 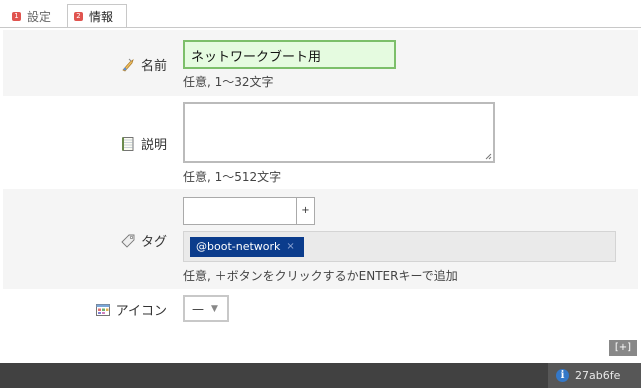 I want to click on name-label-group: 名前, so click(x=143, y=64).